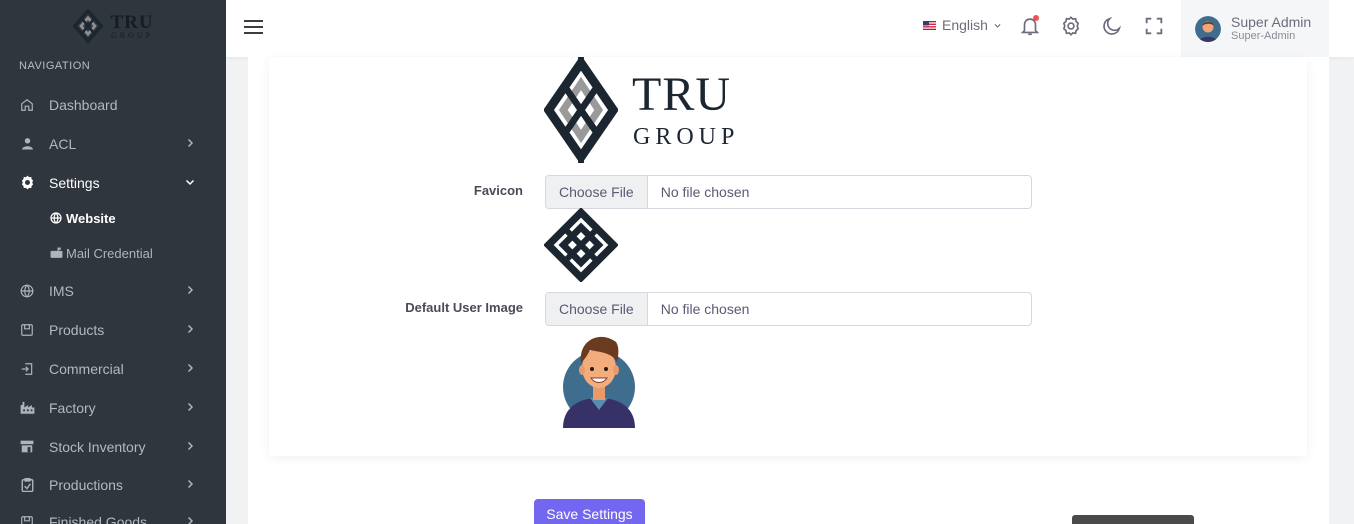  Describe the element at coordinates (929, 25) in the screenshot. I see `us-flag-icon` at that location.